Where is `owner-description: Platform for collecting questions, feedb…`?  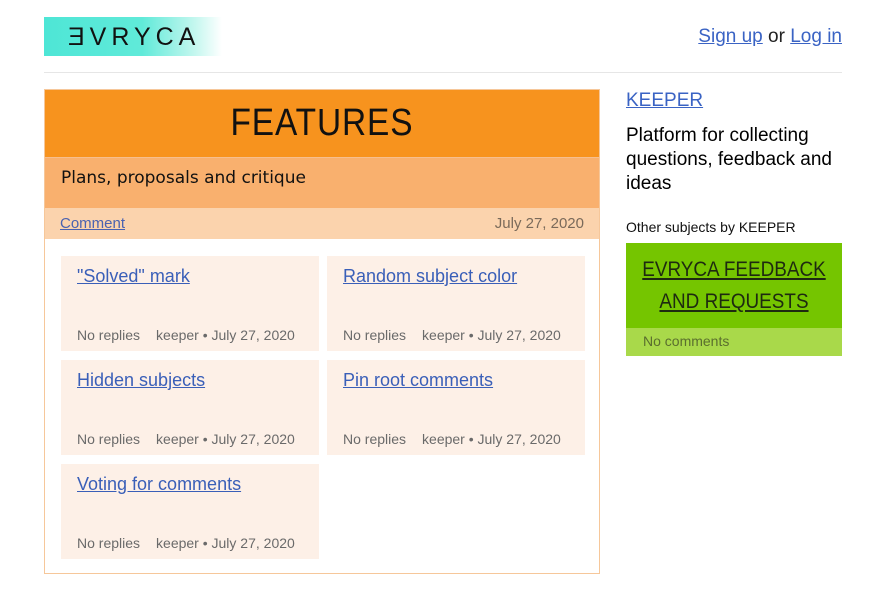
owner-description: Platform for collecting questions, feedb… is located at coordinates (729, 159).